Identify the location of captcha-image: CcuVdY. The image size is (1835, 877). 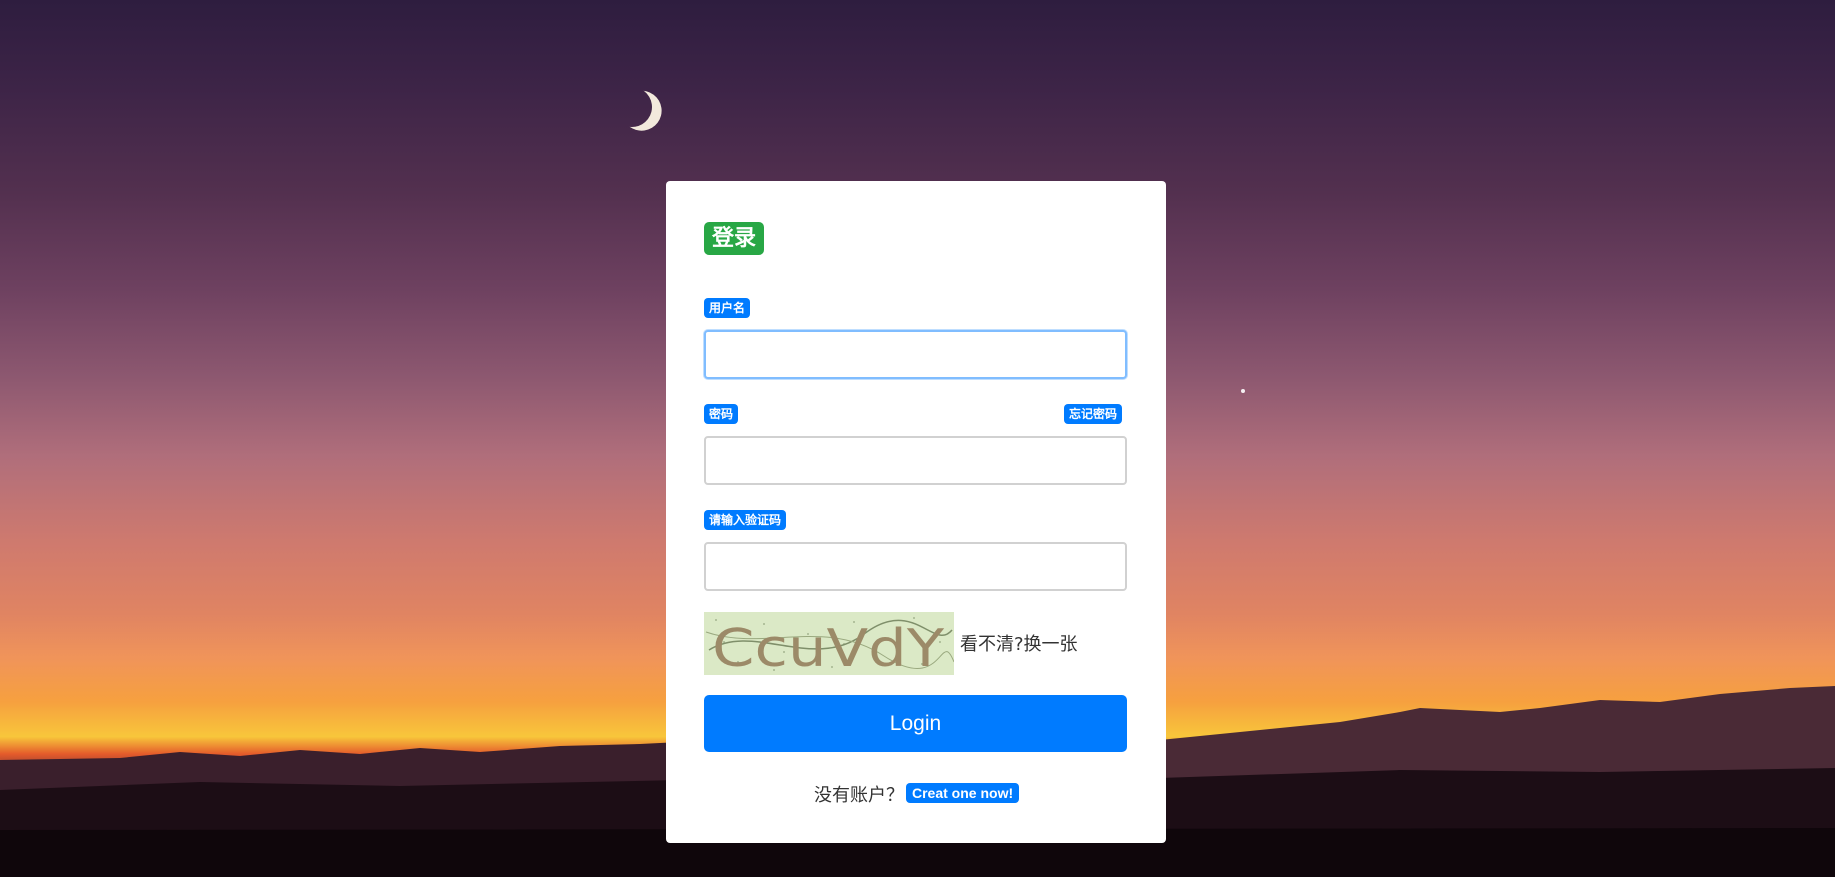
(829, 643).